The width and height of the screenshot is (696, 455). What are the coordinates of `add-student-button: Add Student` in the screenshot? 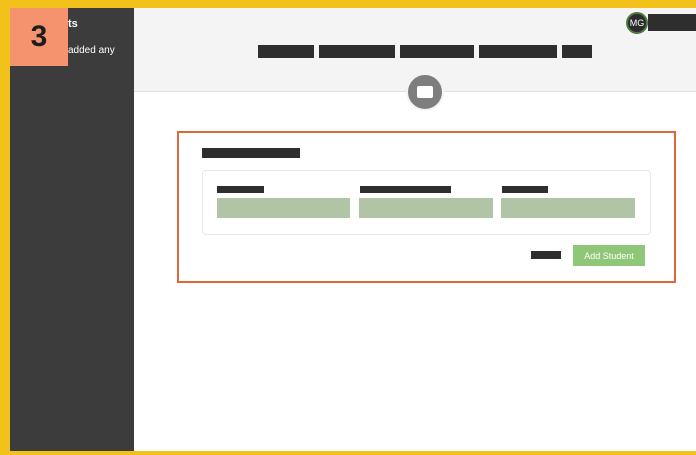 It's located at (609, 255).